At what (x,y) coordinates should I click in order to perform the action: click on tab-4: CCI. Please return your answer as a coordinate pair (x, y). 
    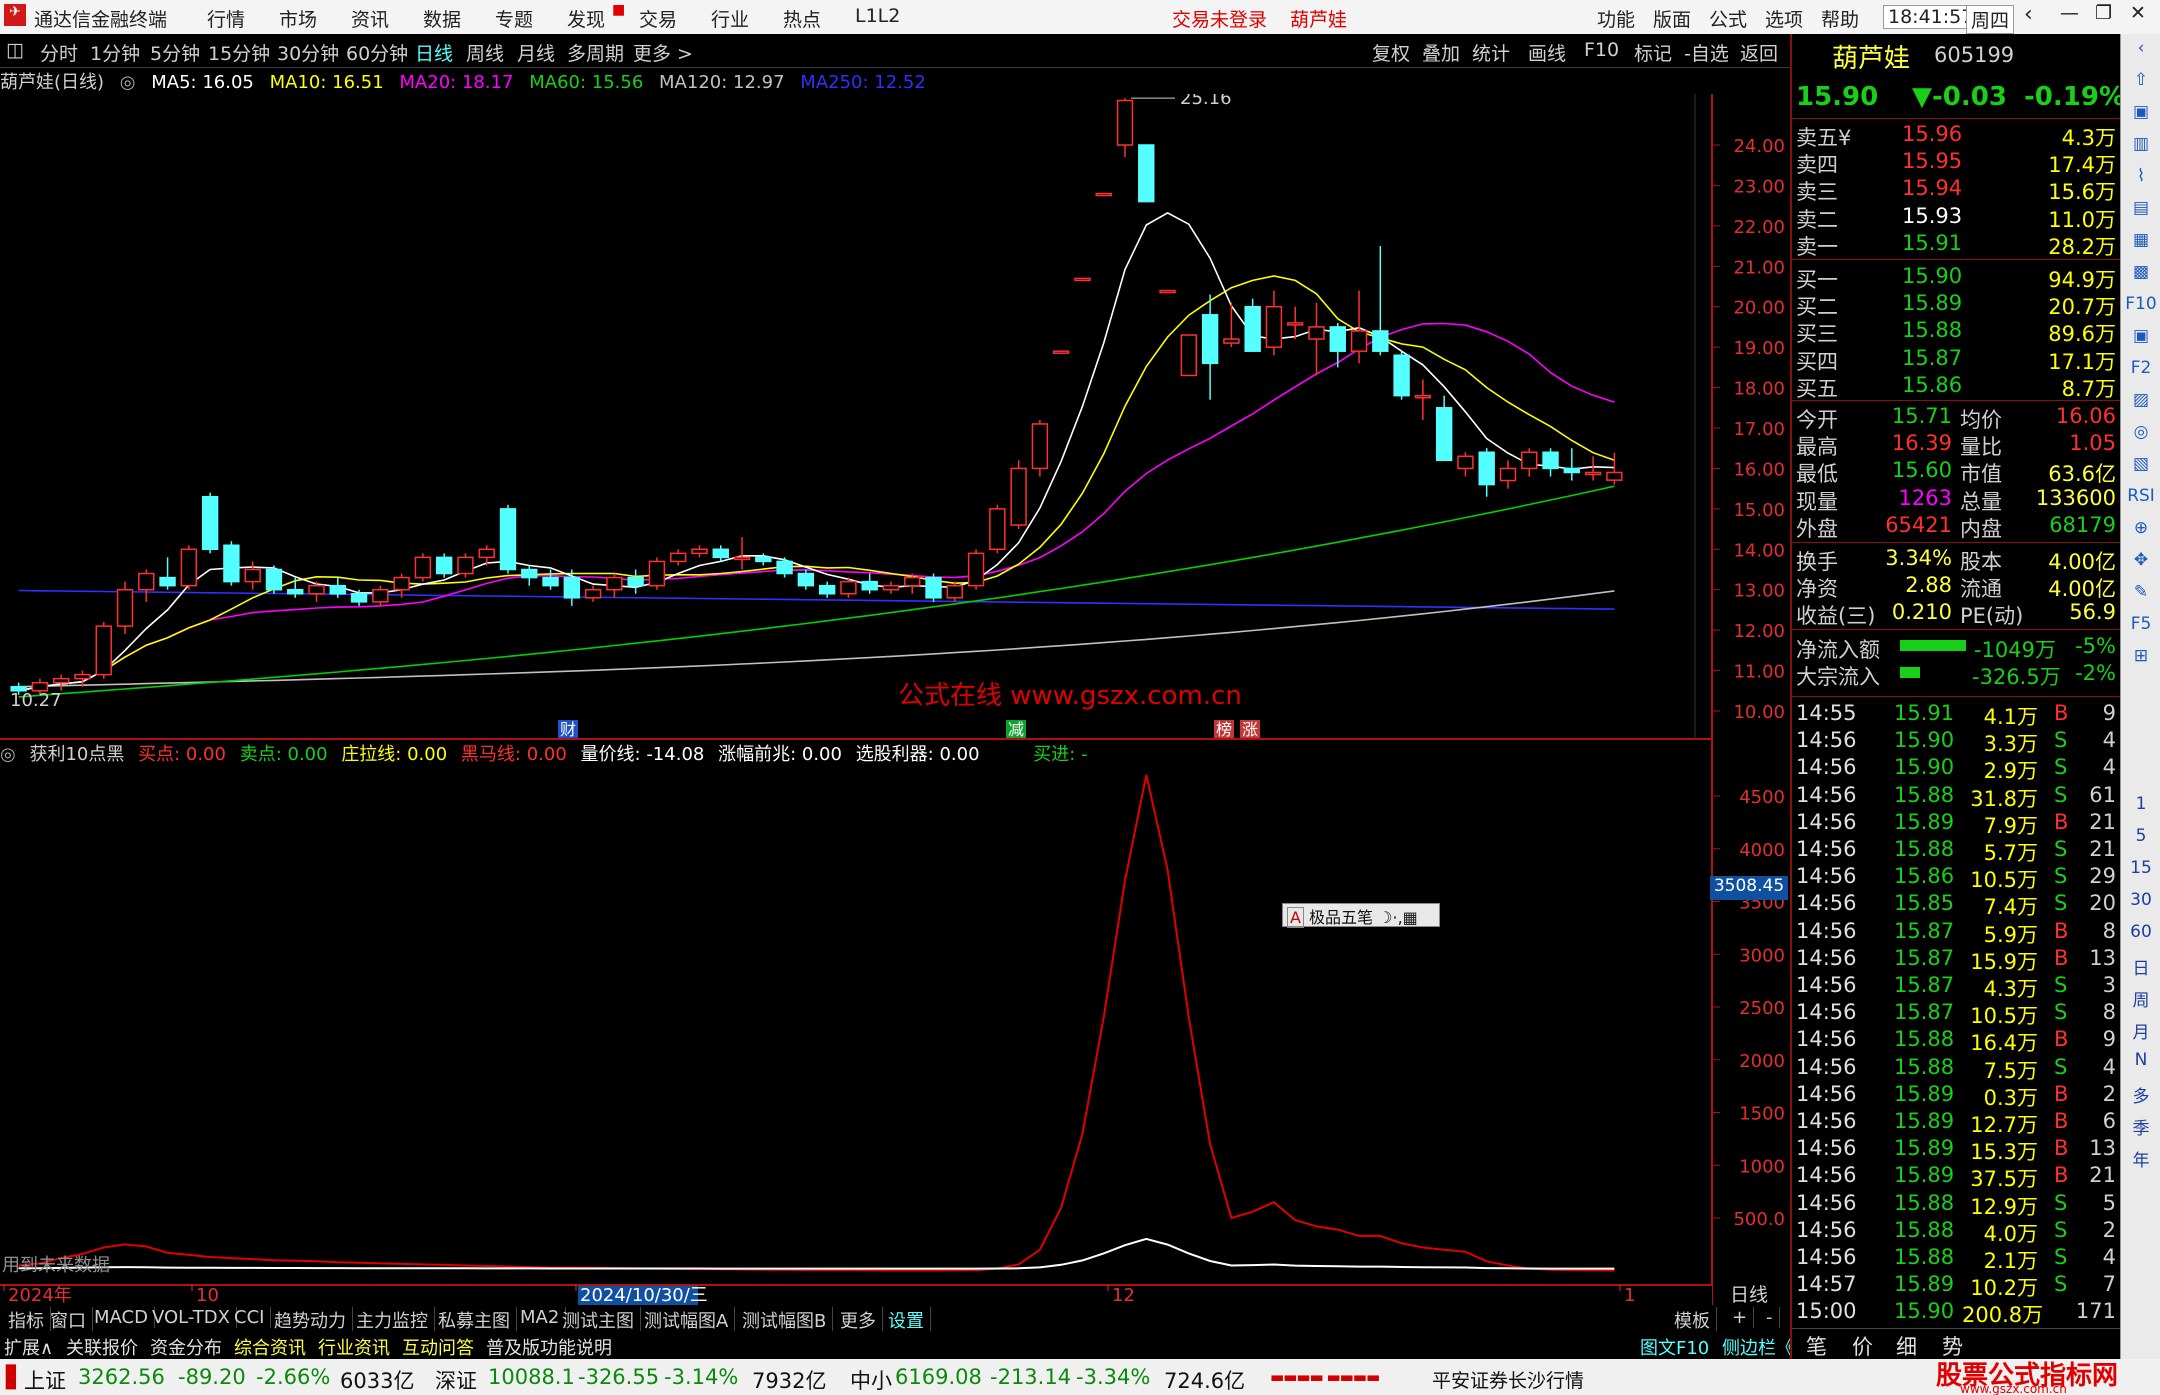
    Looking at the image, I should click on (250, 1317).